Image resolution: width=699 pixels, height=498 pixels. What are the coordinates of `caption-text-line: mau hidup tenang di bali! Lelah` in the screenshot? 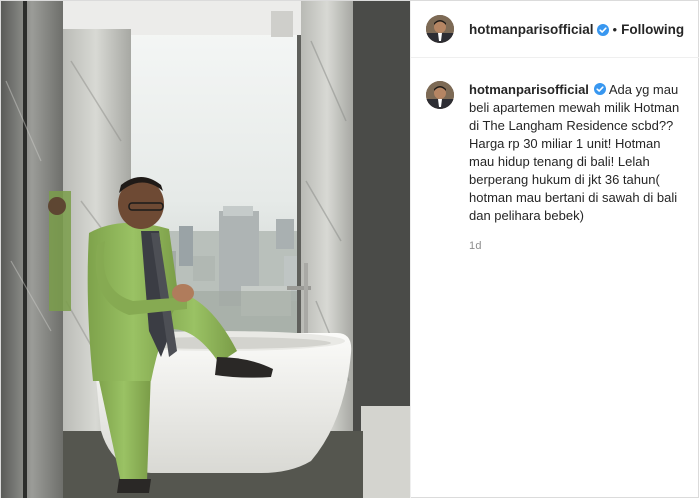 It's located at (559, 161).